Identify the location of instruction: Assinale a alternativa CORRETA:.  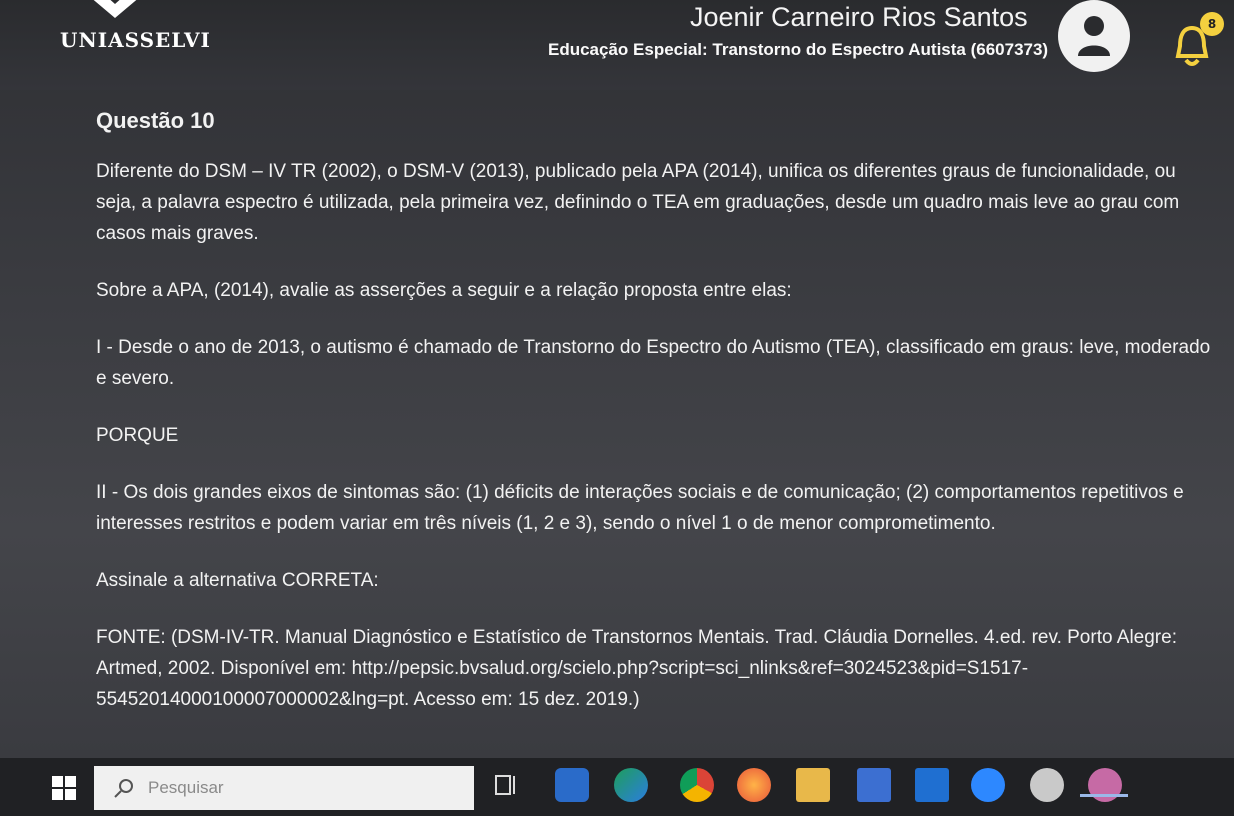
(237, 580).